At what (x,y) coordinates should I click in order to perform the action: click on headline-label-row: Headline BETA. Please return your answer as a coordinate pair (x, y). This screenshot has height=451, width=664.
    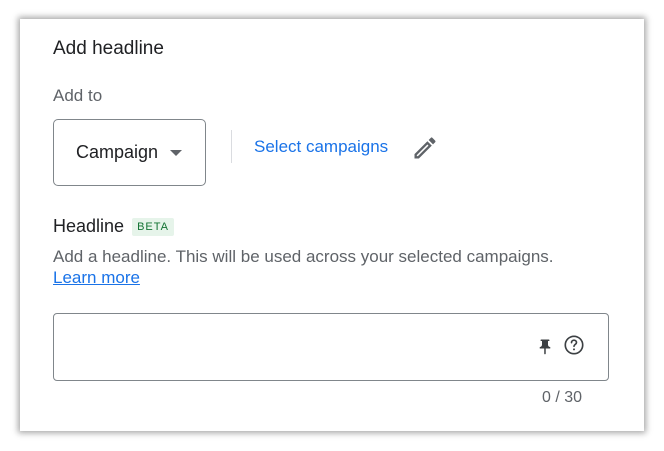
    Looking at the image, I should click on (113, 226).